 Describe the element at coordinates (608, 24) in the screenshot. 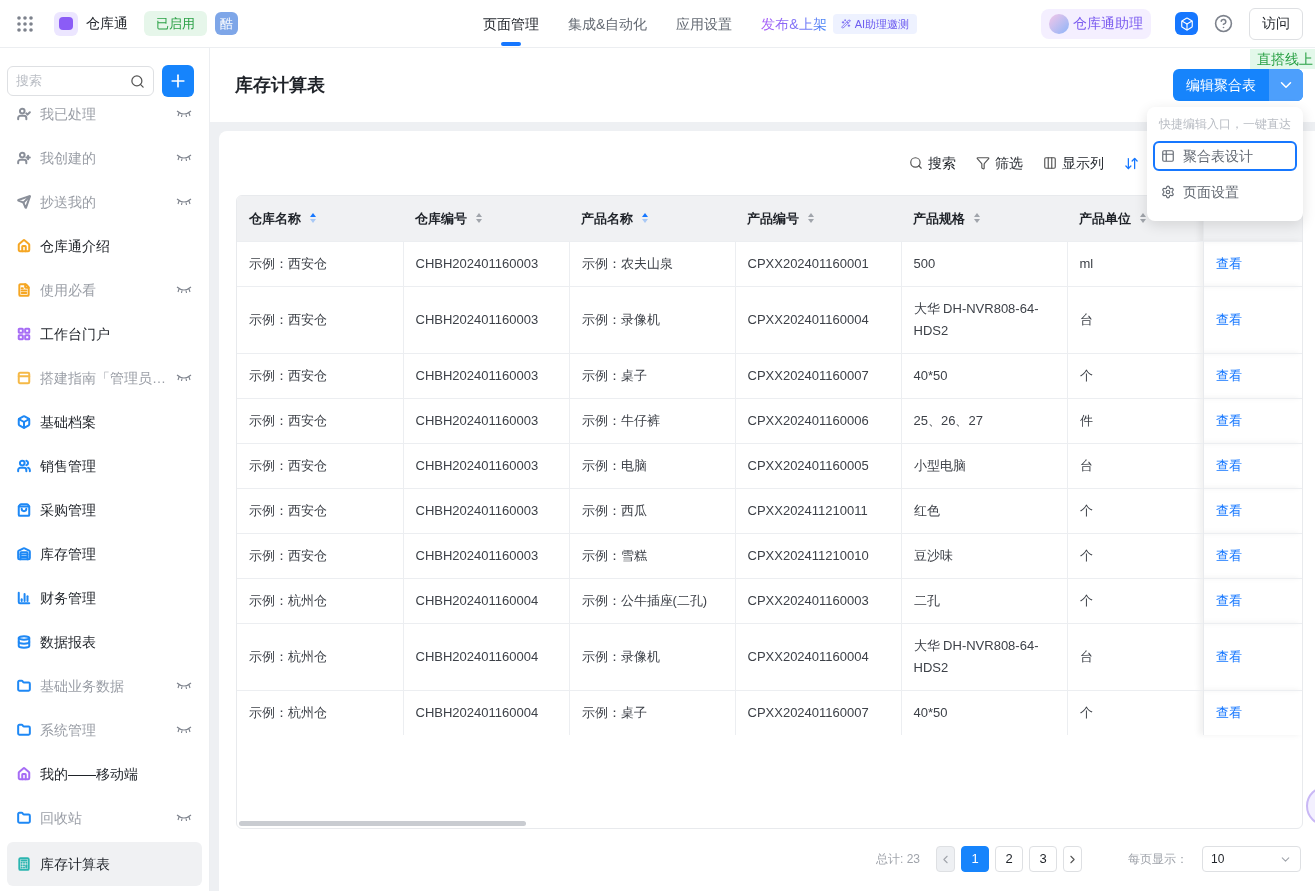

I see `nav-tab: 集成&自动化` at that location.